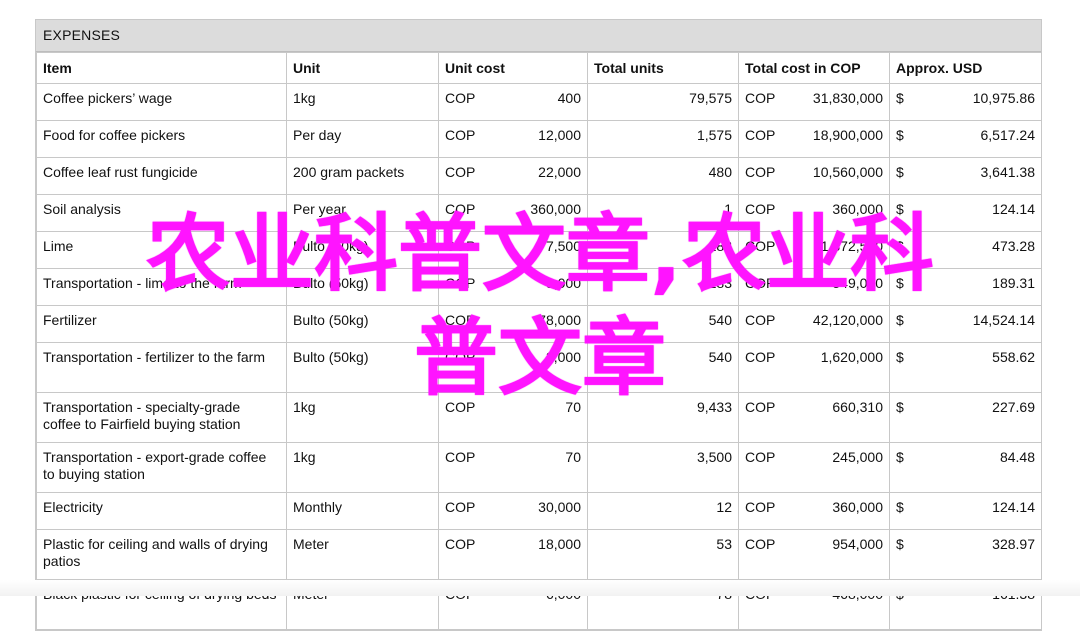  Describe the element at coordinates (814, 367) in the screenshot. I see `cell-total-cost: COP 1,620,000` at that location.